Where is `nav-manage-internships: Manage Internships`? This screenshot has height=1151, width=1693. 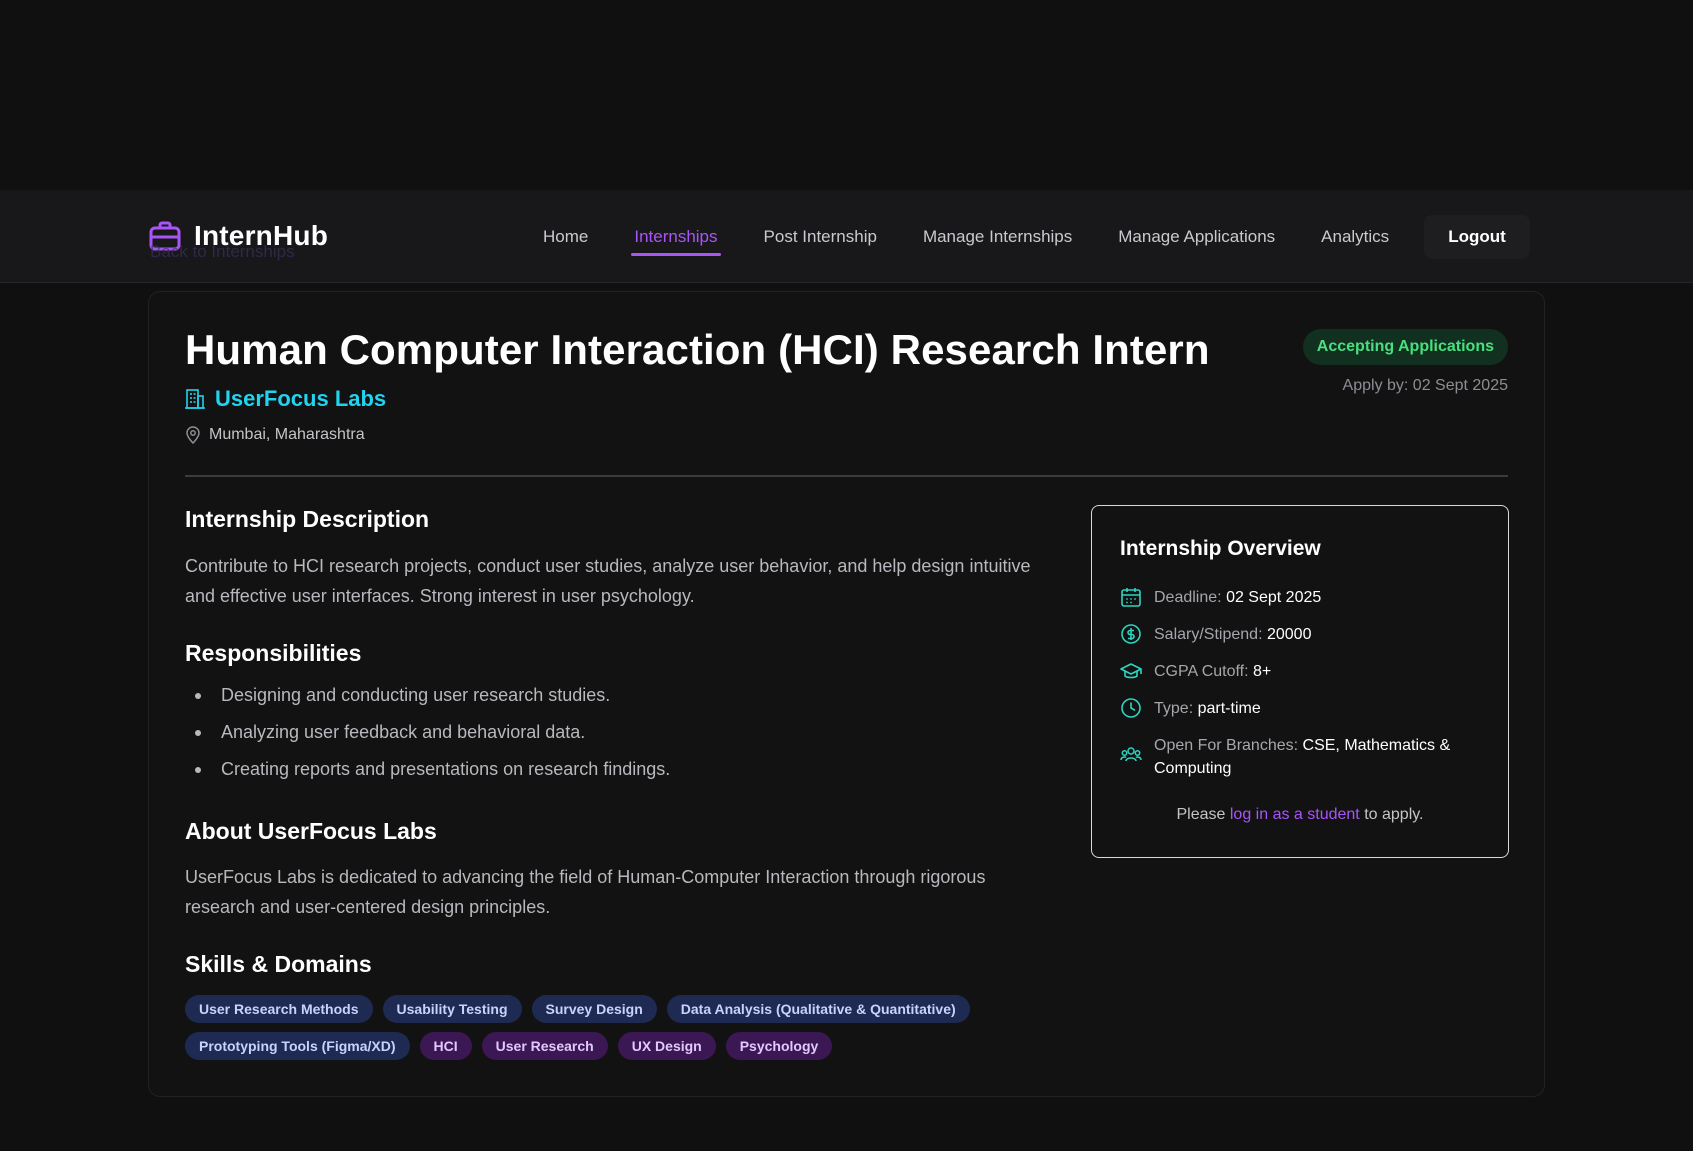 nav-manage-internships: Manage Internships is located at coordinates (997, 237).